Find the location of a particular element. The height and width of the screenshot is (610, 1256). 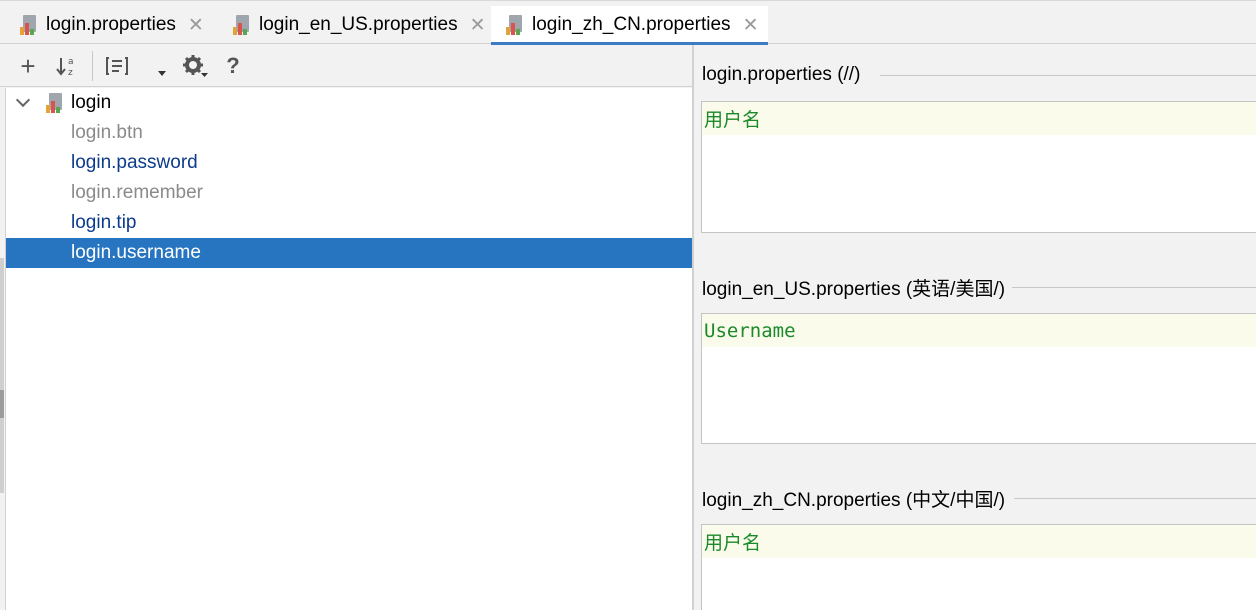

plus-icon: + is located at coordinates (28, 65).